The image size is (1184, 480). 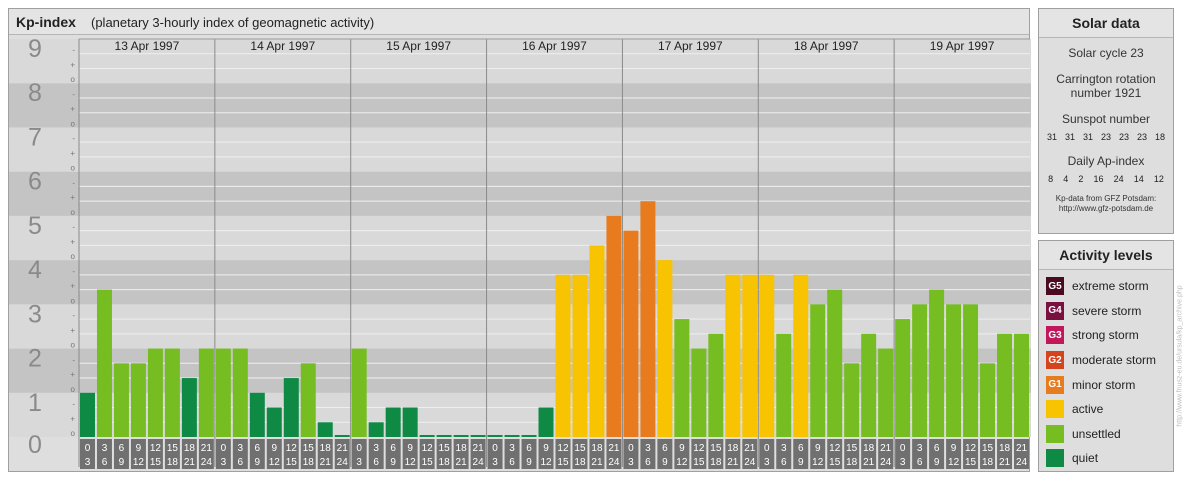 What do you see at coordinates (1106, 209) in the screenshot?
I see `credit-link: http://www.gfz-potsdam.de` at bounding box center [1106, 209].